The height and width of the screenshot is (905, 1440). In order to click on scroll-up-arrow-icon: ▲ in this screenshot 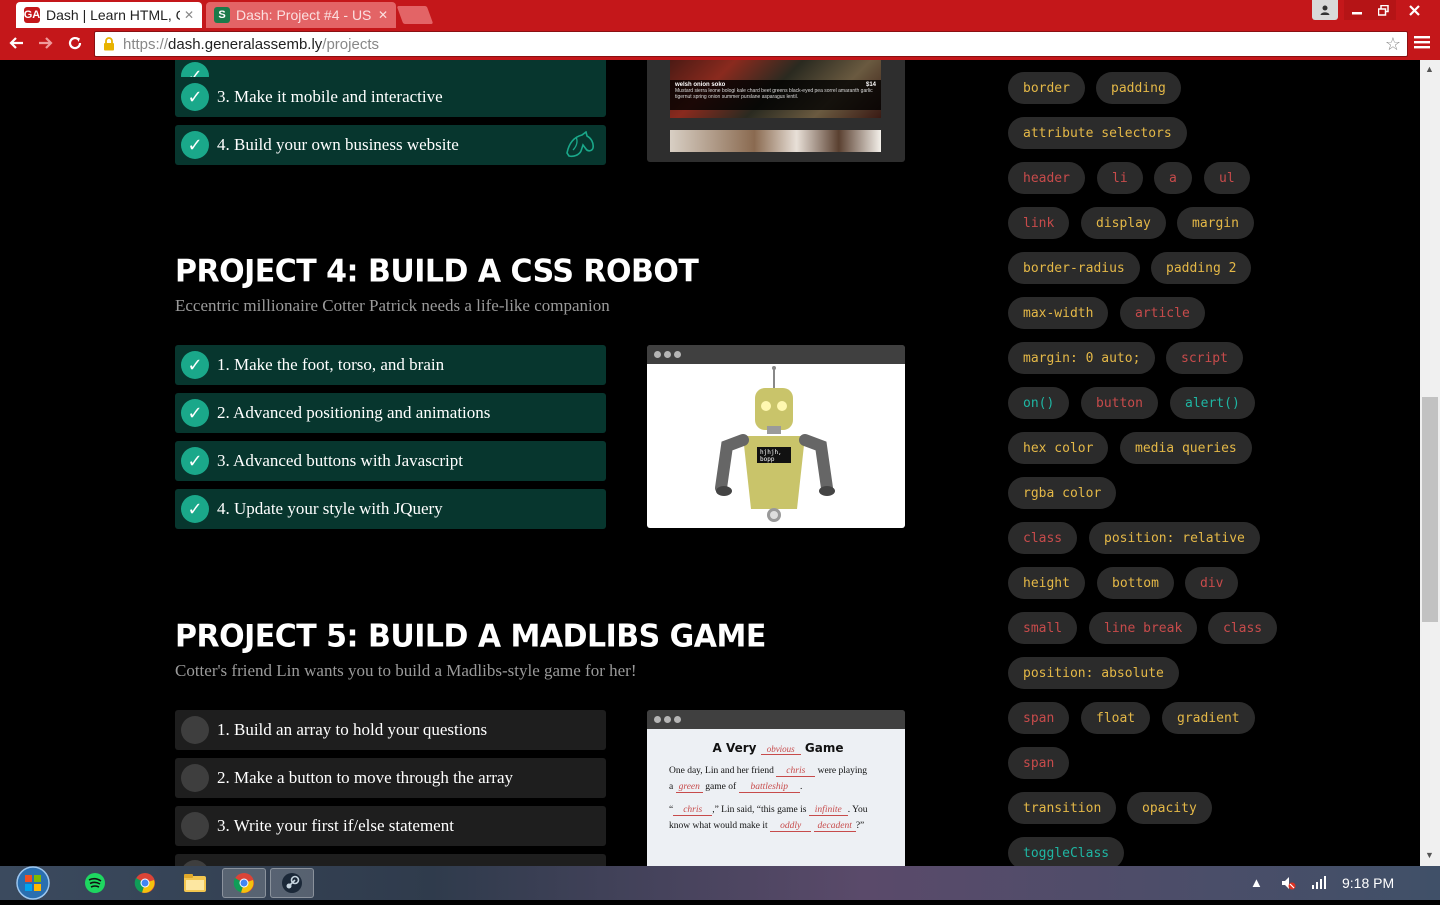, I will do `click(1429, 69)`.